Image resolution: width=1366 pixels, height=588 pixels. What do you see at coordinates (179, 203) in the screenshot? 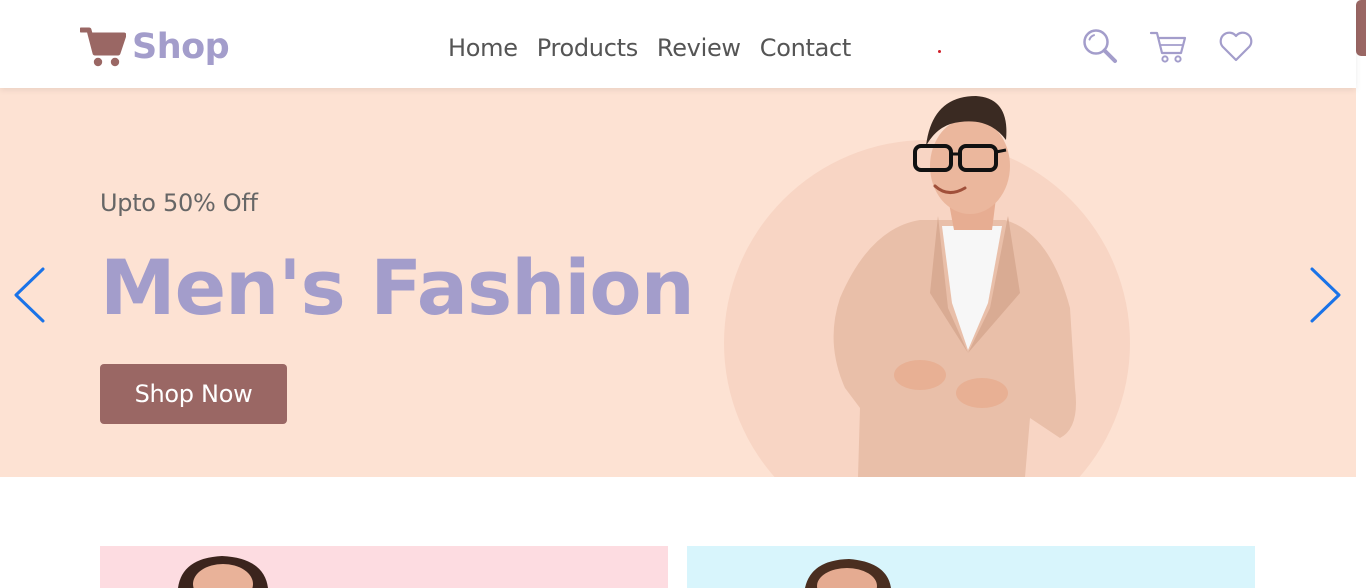
I see `hero-subtitle: Upto 50% Off` at bounding box center [179, 203].